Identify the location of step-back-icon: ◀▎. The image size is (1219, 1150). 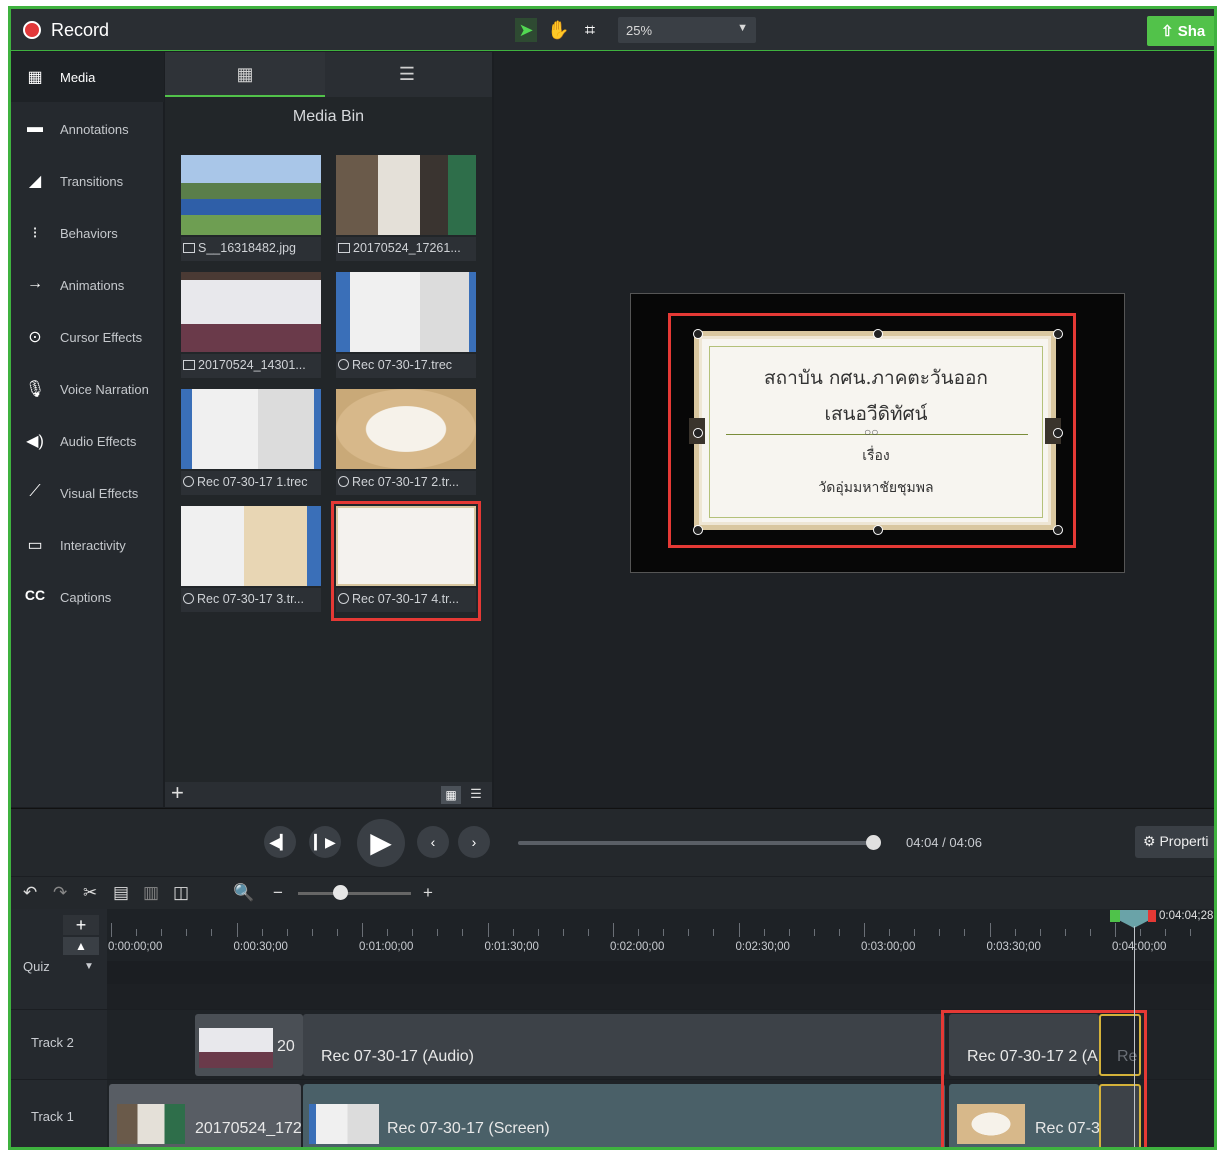
(280, 842).